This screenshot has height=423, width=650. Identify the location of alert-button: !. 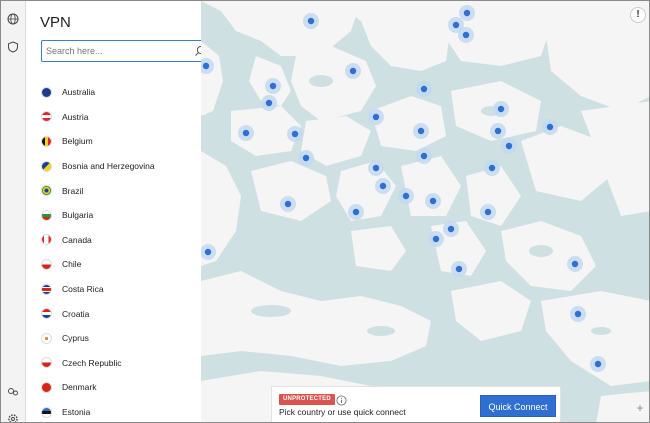
(638, 15).